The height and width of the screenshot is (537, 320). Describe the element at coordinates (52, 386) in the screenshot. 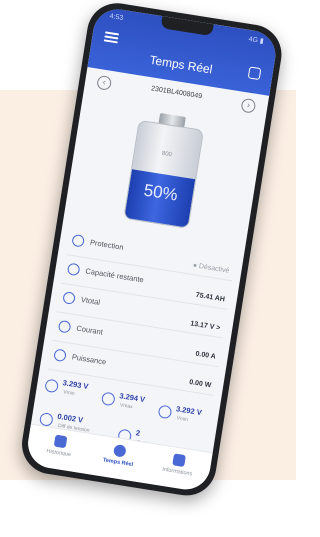

I see `voltage-min-icon` at that location.